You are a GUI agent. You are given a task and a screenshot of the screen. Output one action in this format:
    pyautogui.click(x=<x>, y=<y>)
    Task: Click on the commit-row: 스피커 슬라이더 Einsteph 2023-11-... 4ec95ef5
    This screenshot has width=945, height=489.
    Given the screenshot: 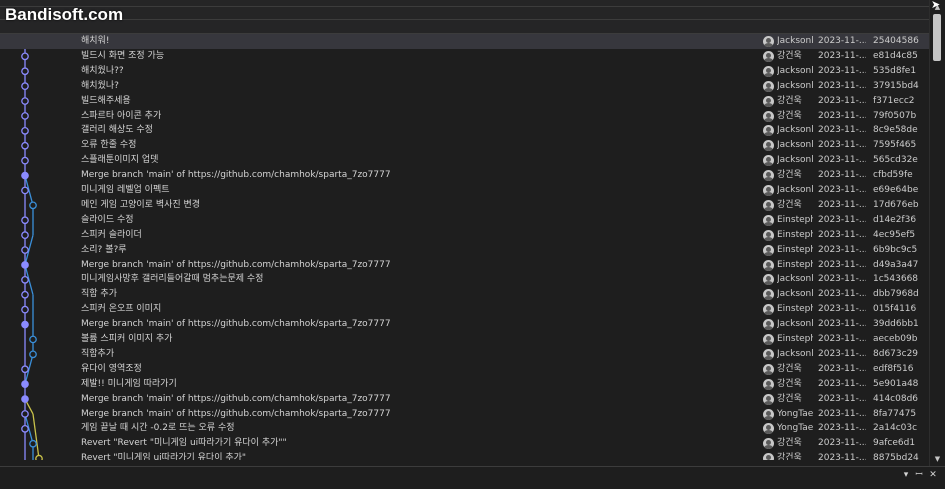 What is the action you would take?
    pyautogui.click(x=464, y=235)
    